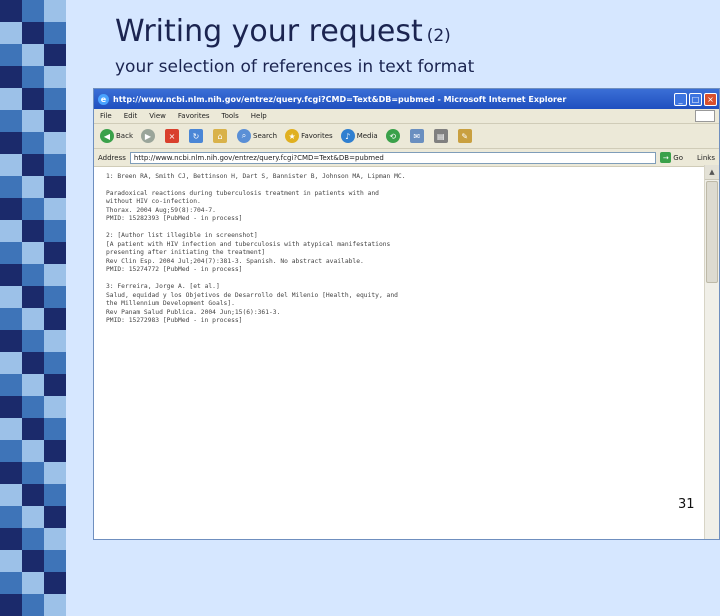 The height and width of the screenshot is (616, 720). I want to click on history-button: ⟲, so click(393, 136).